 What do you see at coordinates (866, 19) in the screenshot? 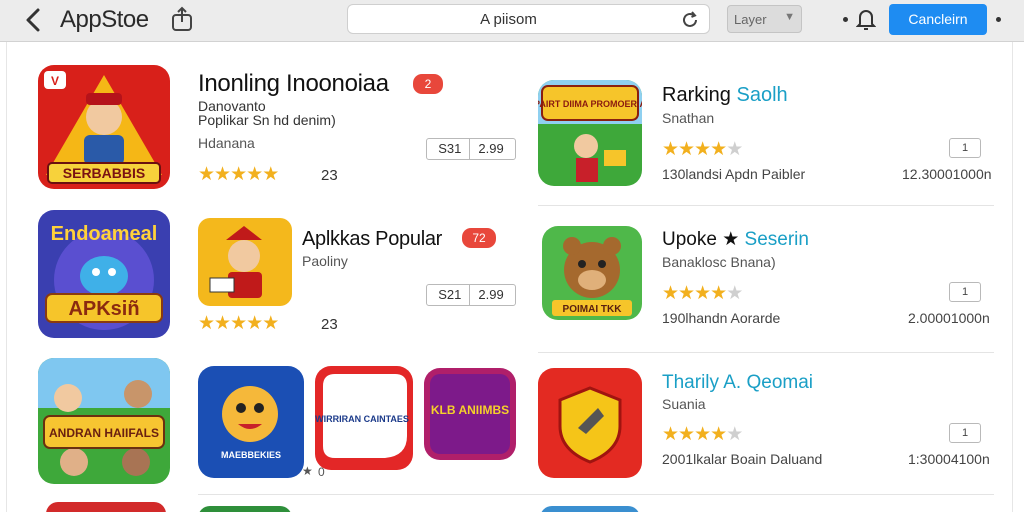
I see `bell-icon` at bounding box center [866, 19].